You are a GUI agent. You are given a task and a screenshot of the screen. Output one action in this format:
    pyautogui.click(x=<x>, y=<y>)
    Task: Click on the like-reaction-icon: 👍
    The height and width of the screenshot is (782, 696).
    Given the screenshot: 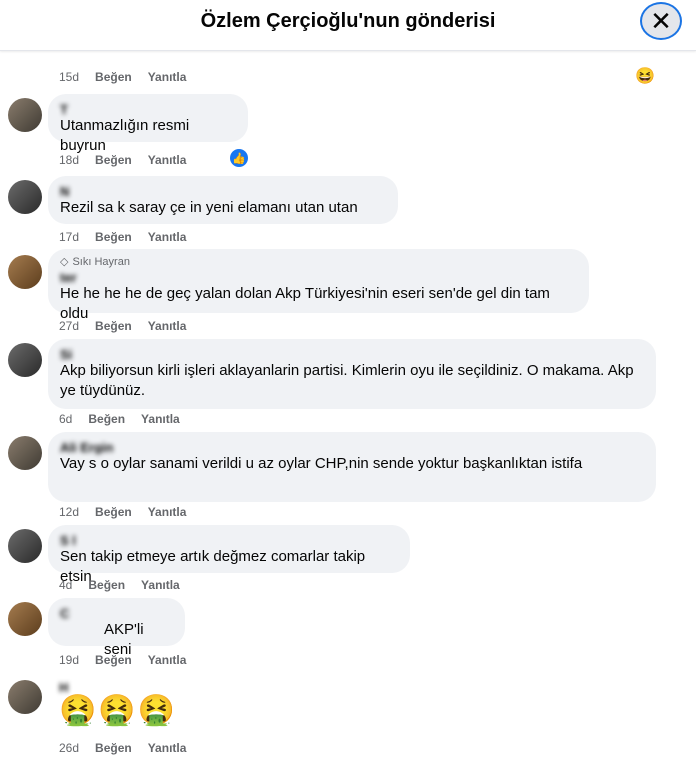 What is the action you would take?
    pyautogui.click(x=239, y=158)
    